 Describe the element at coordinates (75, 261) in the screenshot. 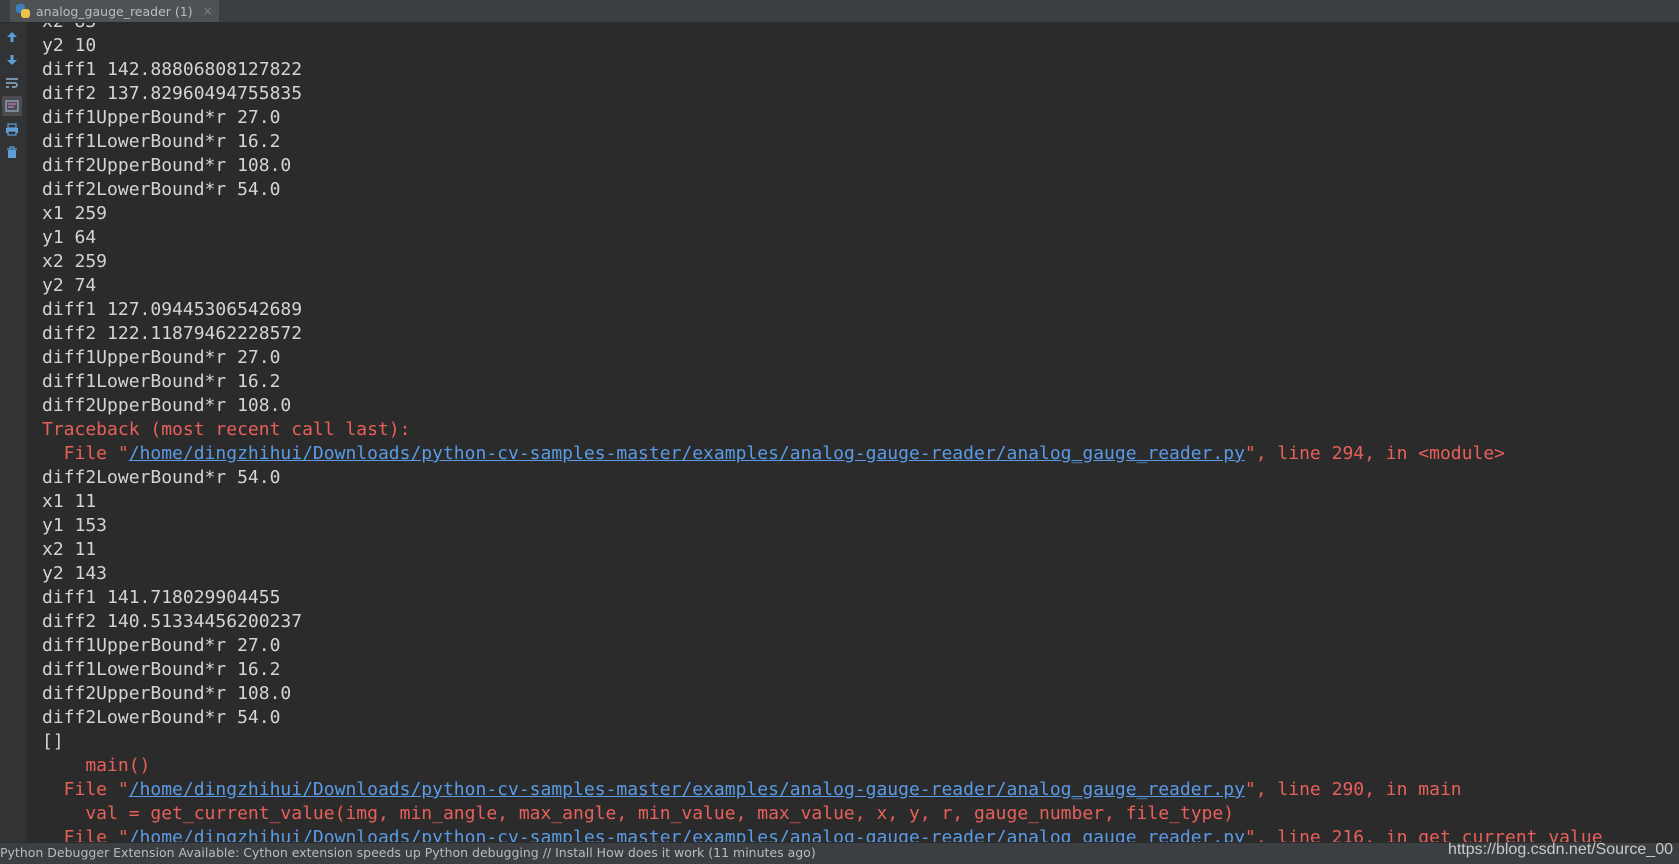

I see `console-line: x2 259` at that location.